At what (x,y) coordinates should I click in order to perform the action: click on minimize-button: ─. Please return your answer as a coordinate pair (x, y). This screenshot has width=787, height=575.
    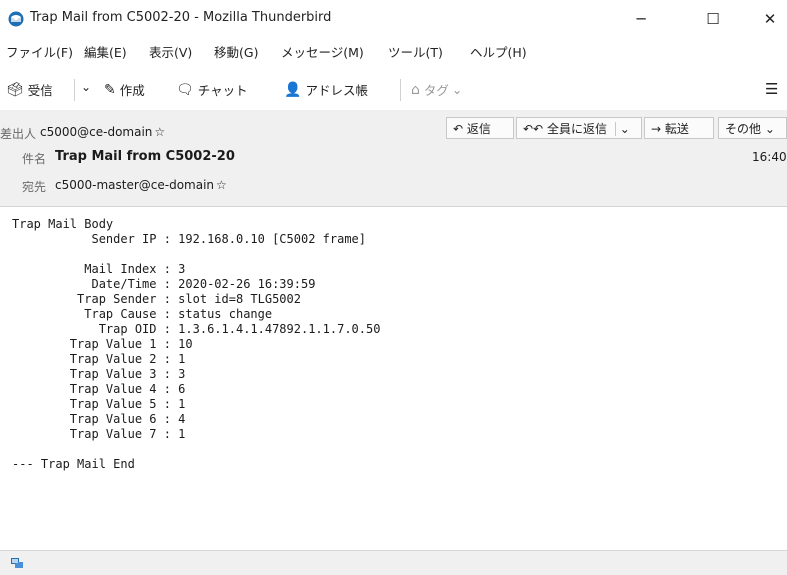
    Looking at the image, I should click on (641, 19).